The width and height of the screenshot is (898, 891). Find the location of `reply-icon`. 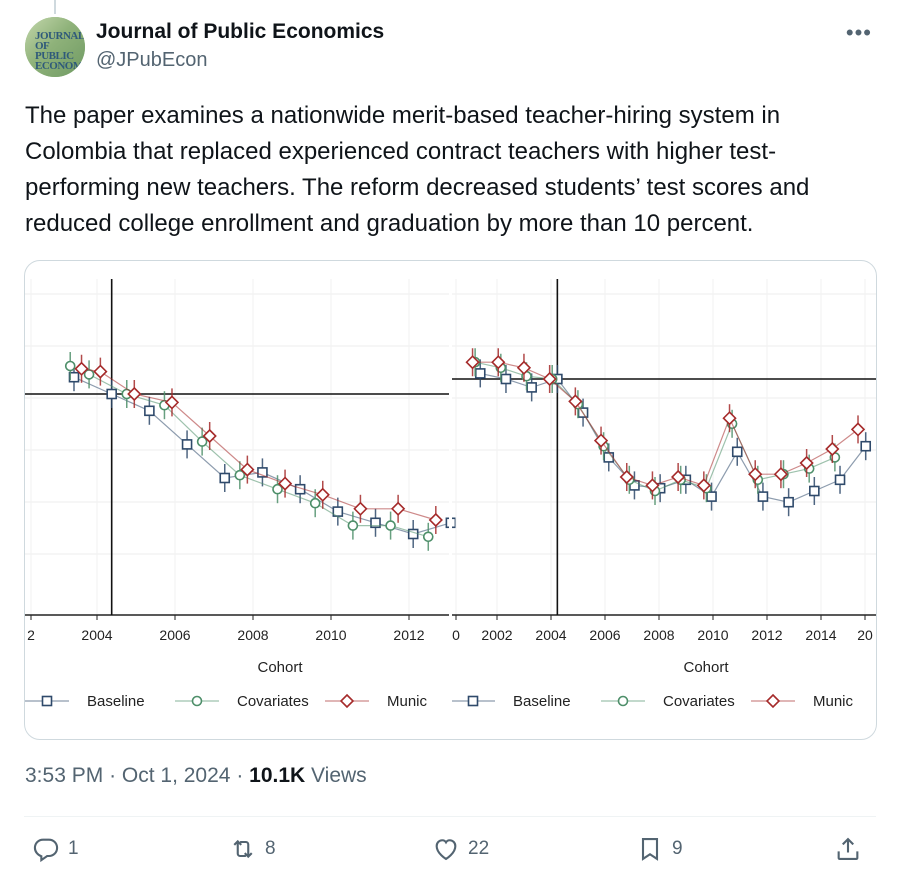

reply-icon is located at coordinates (46, 850).